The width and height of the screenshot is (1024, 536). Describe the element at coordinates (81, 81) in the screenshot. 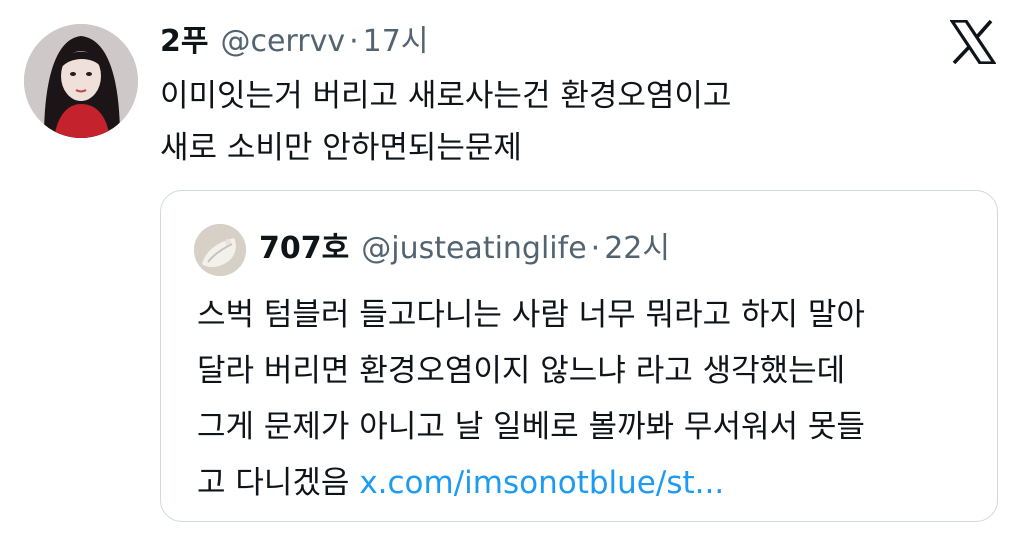

I see `author-avatar` at that location.